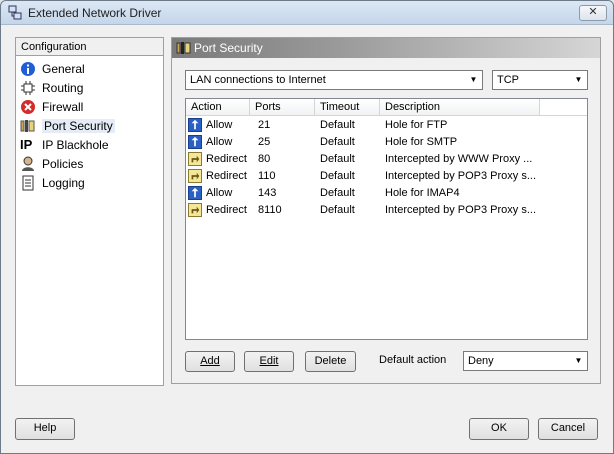  What do you see at coordinates (270, 209) in the screenshot?
I see `ports-cell: 8110` at bounding box center [270, 209].